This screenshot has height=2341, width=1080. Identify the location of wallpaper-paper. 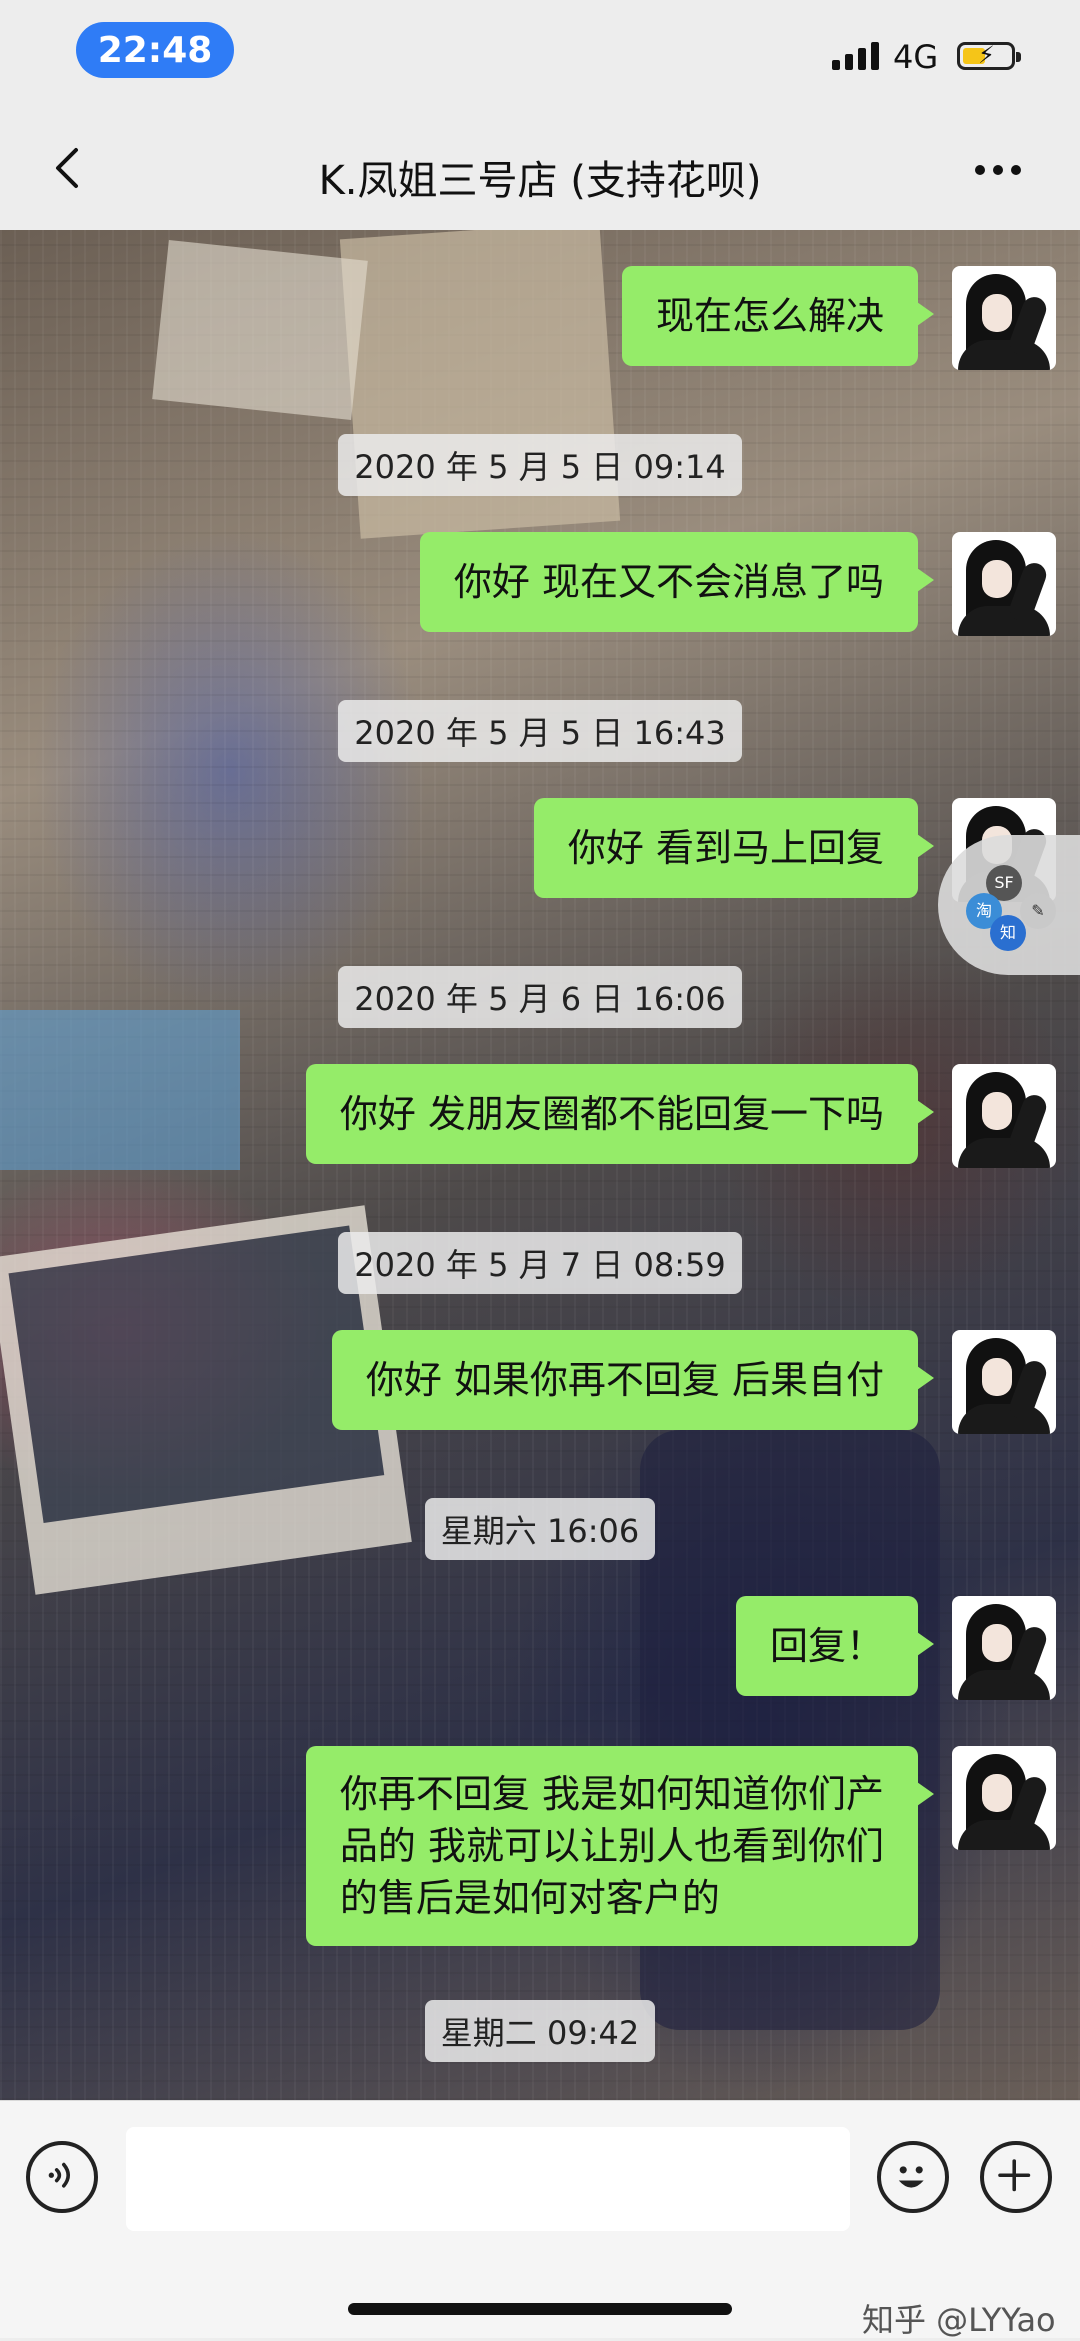
(260, 330).